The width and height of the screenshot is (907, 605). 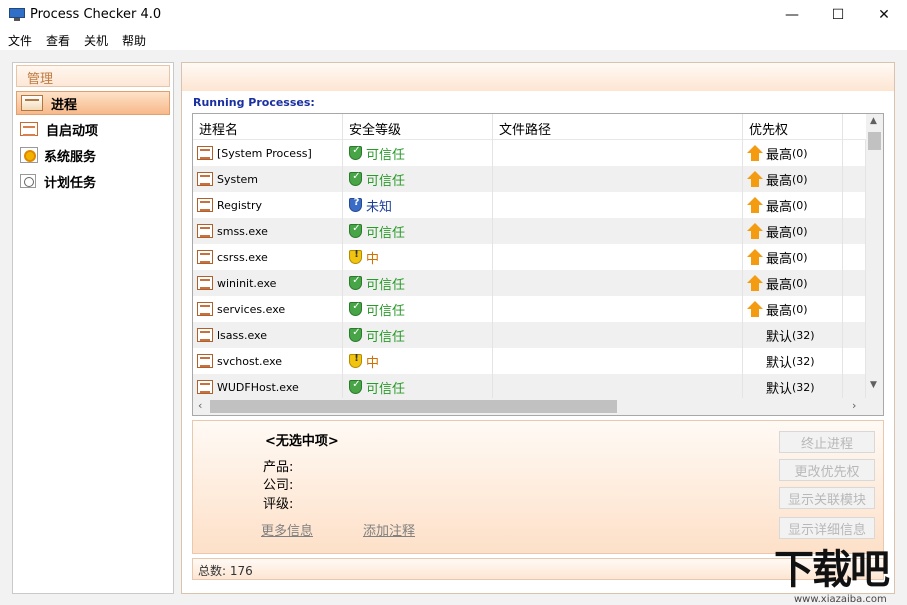 I want to click on kill-process-button: 终止进程, so click(x=827, y=442).